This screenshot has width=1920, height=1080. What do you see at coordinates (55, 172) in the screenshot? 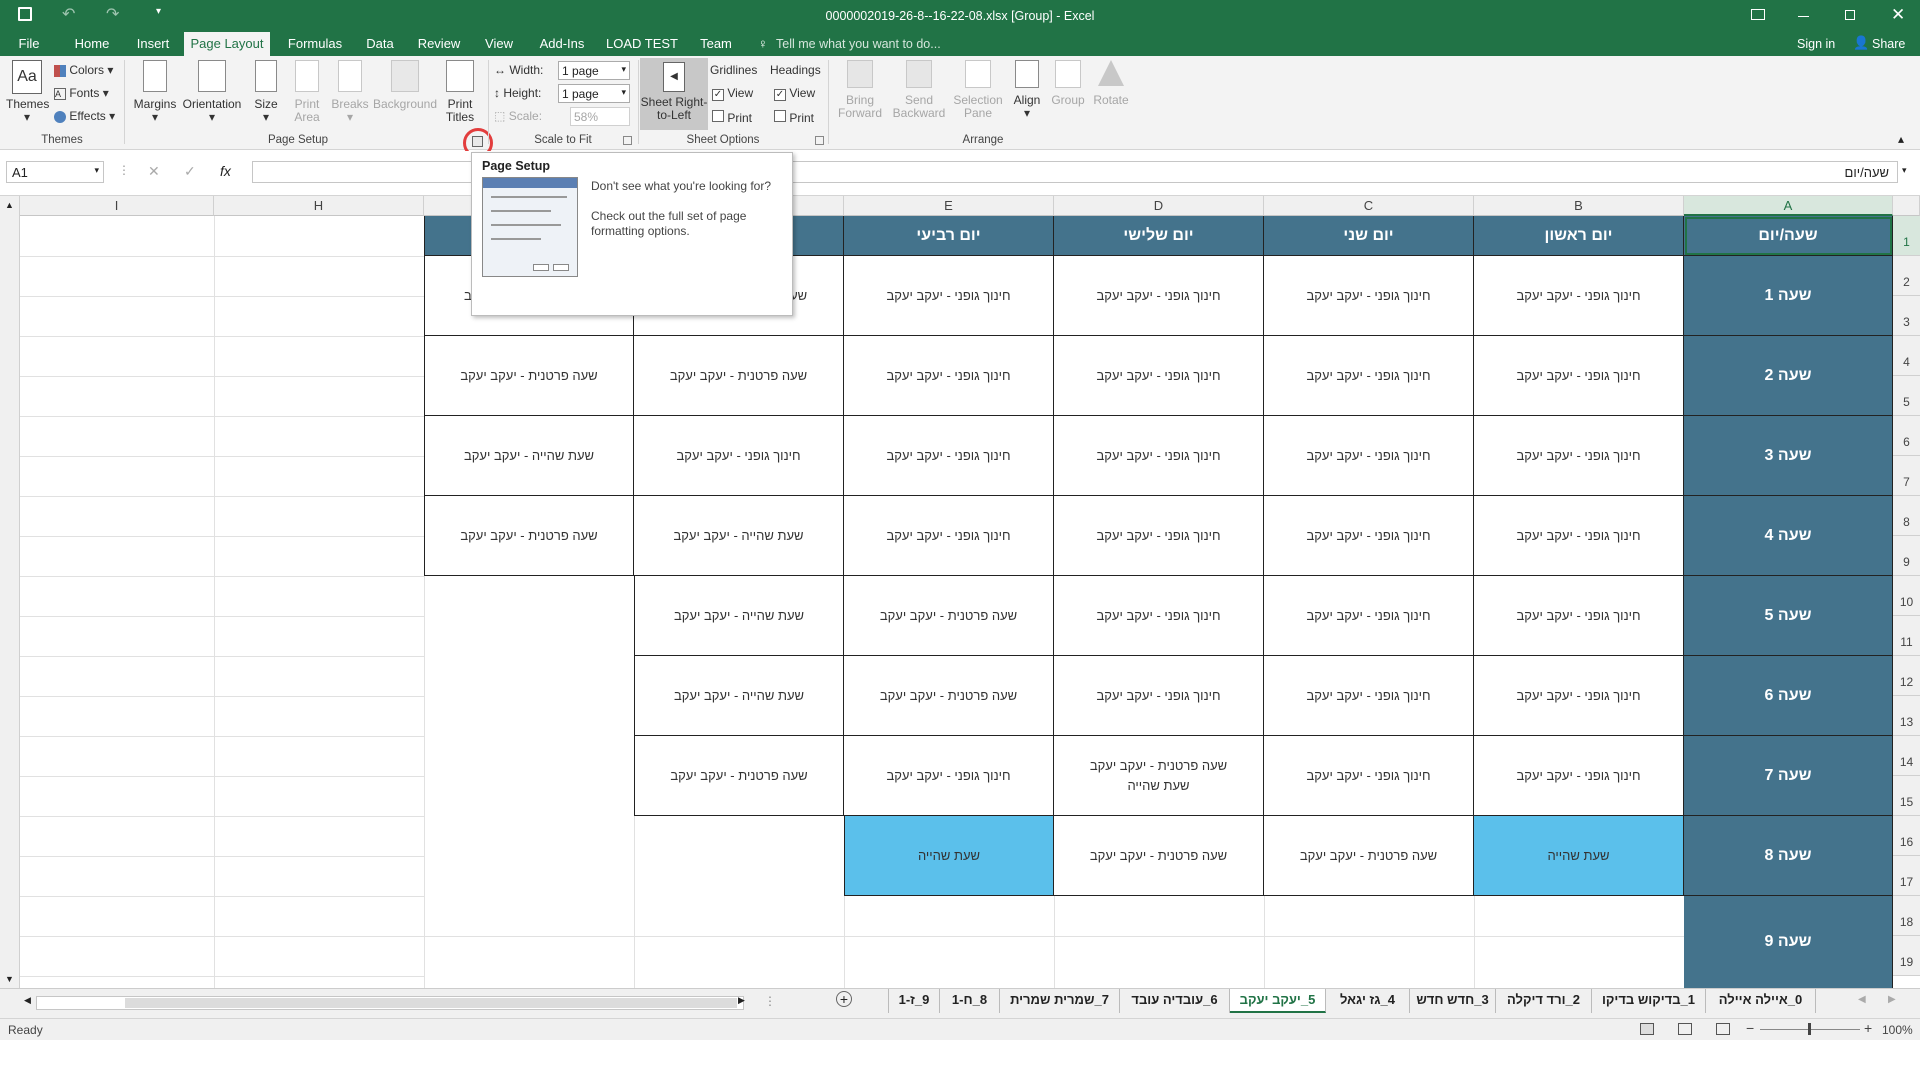
I see `name-box: A1 ▾` at bounding box center [55, 172].